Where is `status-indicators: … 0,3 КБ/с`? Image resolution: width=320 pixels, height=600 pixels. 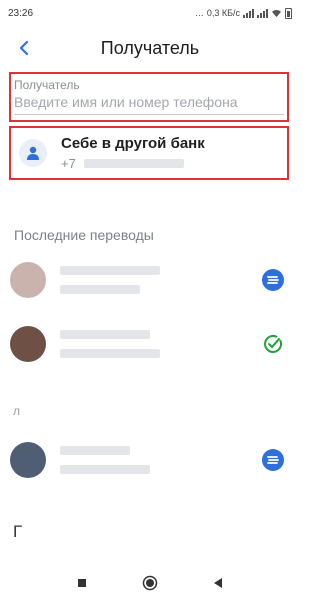
status-indicators: … 0,3 КБ/с is located at coordinates (243, 13).